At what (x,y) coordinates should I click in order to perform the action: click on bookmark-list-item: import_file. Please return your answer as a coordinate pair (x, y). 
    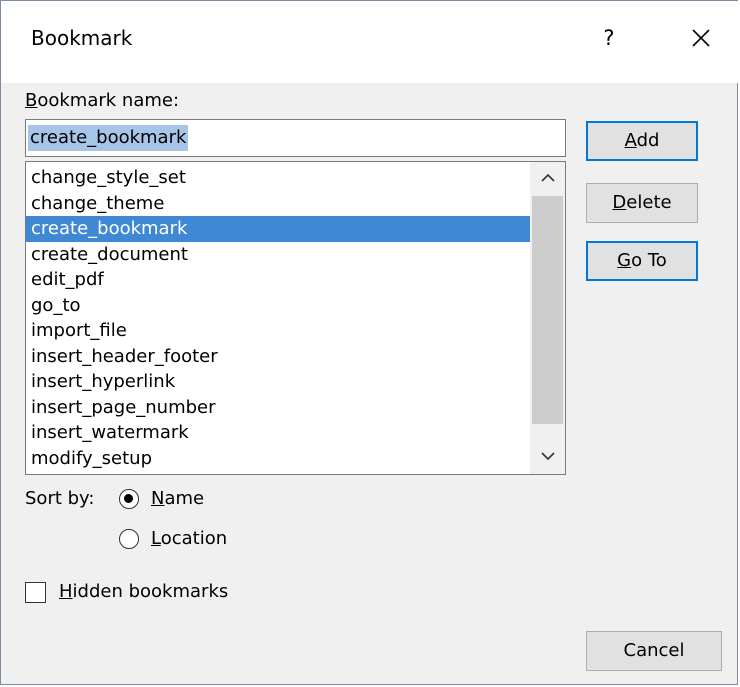
    Looking at the image, I should click on (278, 331).